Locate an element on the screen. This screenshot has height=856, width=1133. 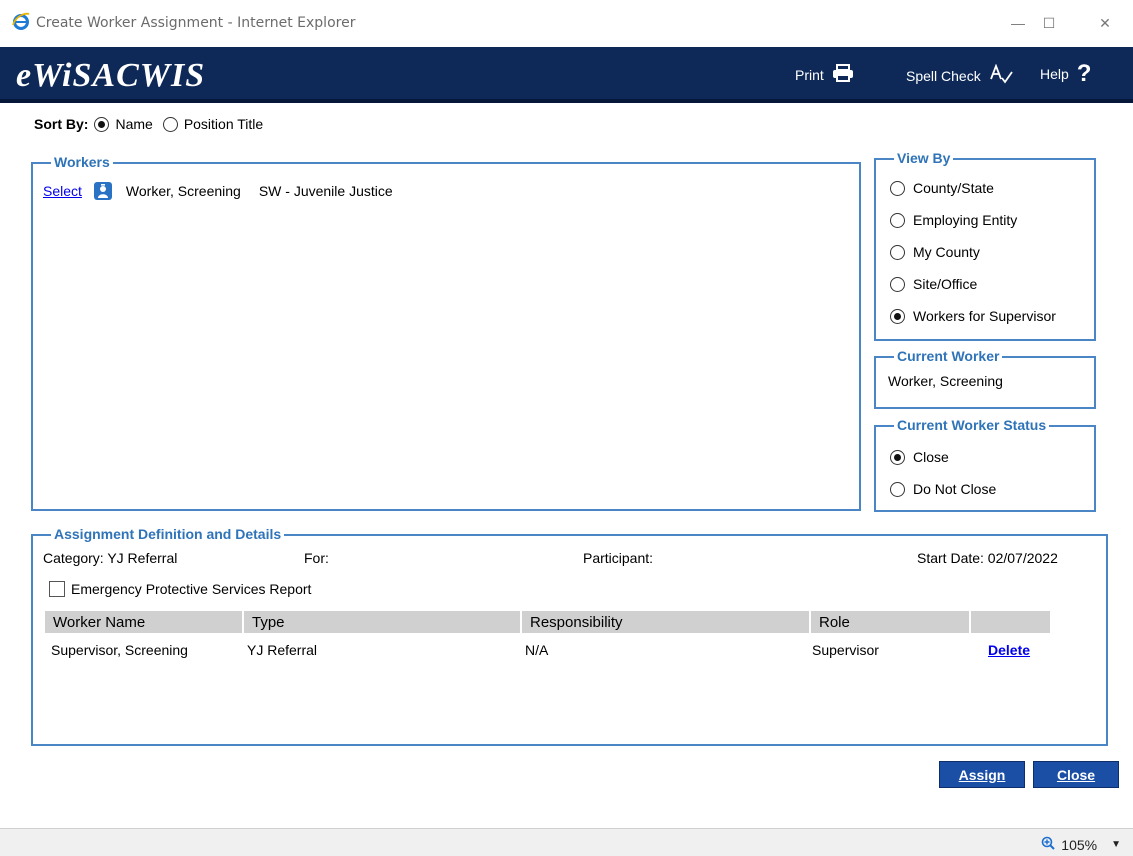
view-site-office-label: Site/Office is located at coordinates (945, 284).